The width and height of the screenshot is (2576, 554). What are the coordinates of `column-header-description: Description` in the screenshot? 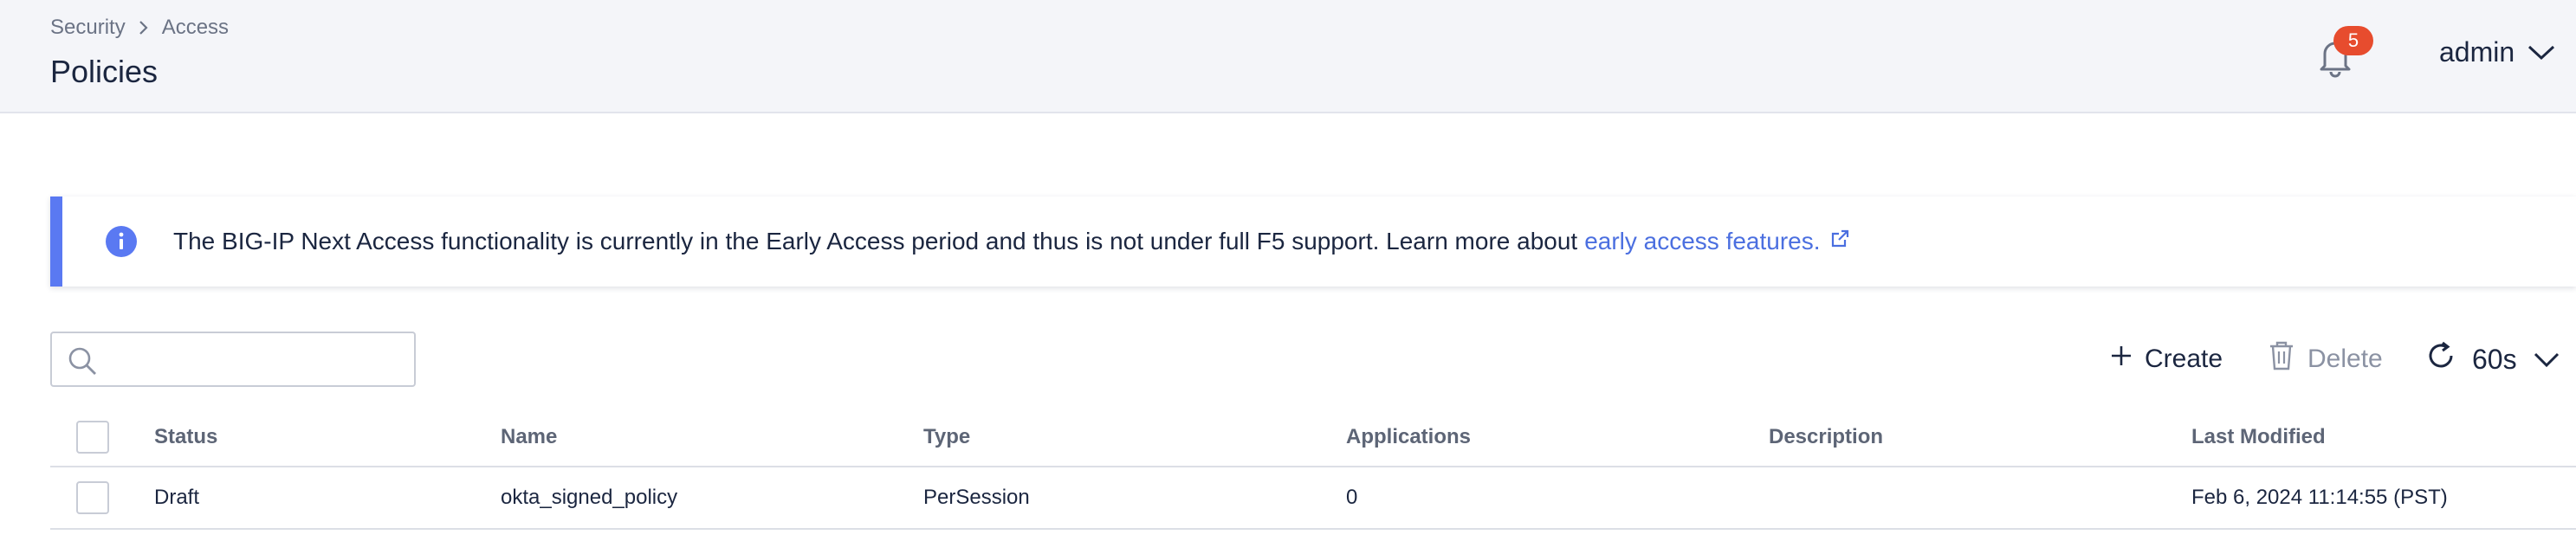 It's located at (1826, 437).